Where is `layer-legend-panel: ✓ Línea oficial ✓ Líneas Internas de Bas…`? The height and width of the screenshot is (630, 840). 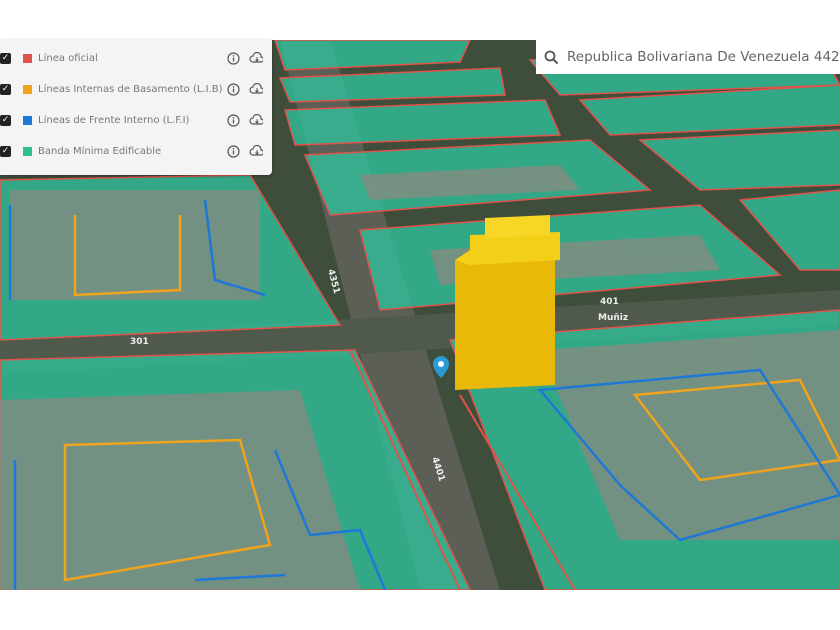 layer-legend-panel: ✓ Línea oficial ✓ Líneas Internas de Bas… is located at coordinates (136, 107).